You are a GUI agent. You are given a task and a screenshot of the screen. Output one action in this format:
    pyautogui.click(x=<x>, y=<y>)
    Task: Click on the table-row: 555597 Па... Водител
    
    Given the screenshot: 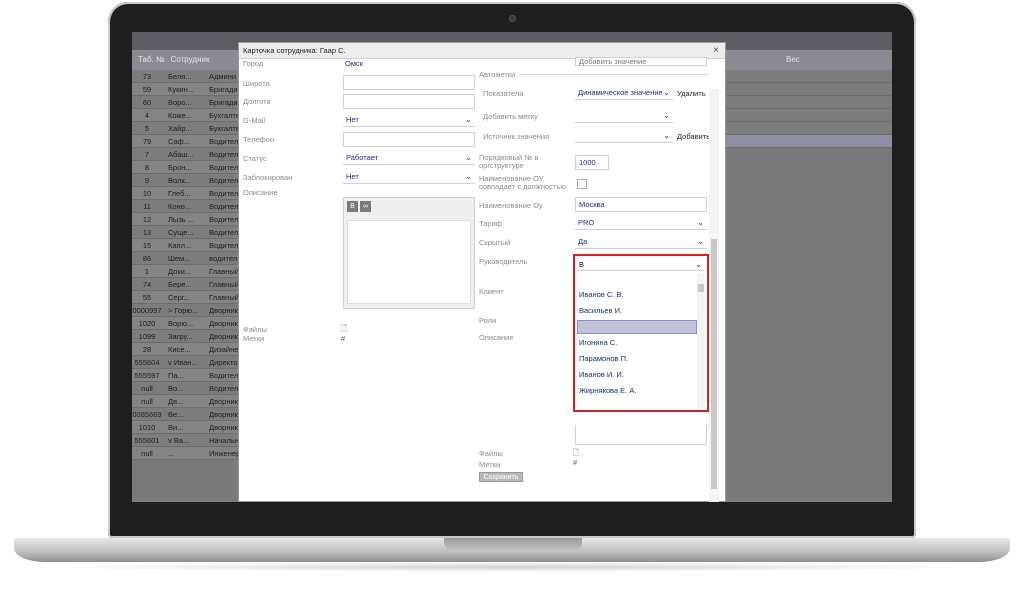 What is the action you would take?
    pyautogui.click(x=187, y=375)
    